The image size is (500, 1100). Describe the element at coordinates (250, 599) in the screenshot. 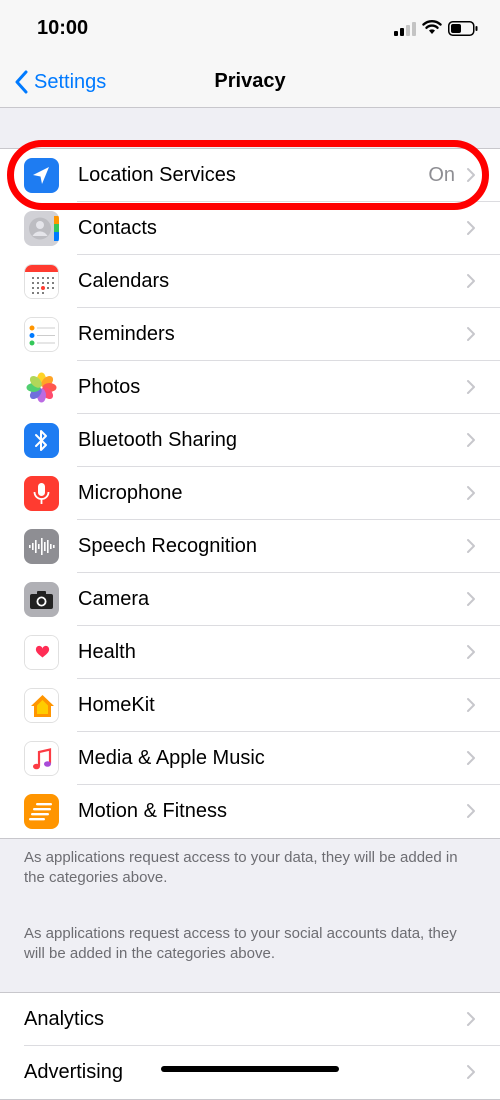

I see `row-camera: Camera` at that location.